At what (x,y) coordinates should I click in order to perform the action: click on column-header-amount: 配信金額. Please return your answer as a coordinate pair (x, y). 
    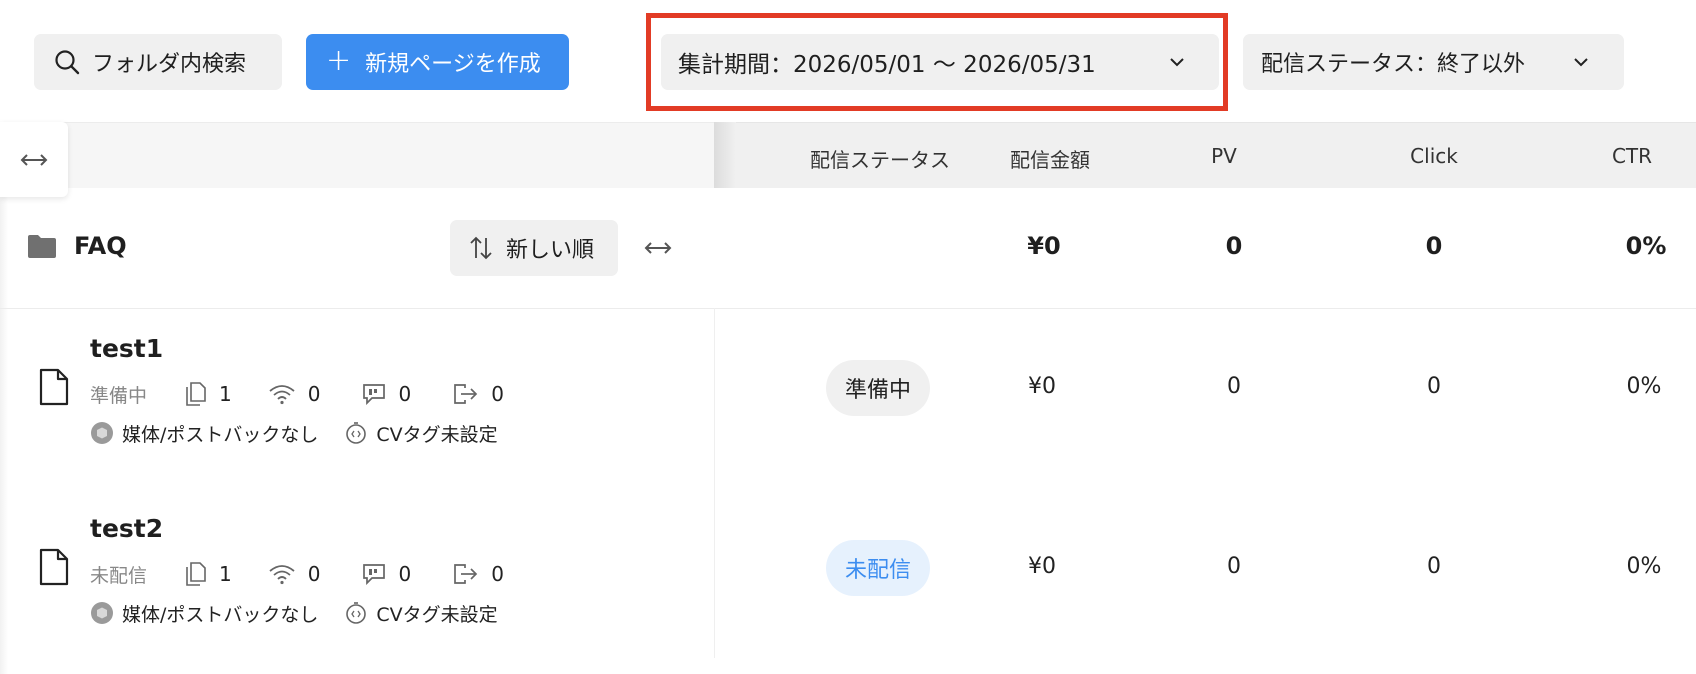
    Looking at the image, I should click on (1050, 158).